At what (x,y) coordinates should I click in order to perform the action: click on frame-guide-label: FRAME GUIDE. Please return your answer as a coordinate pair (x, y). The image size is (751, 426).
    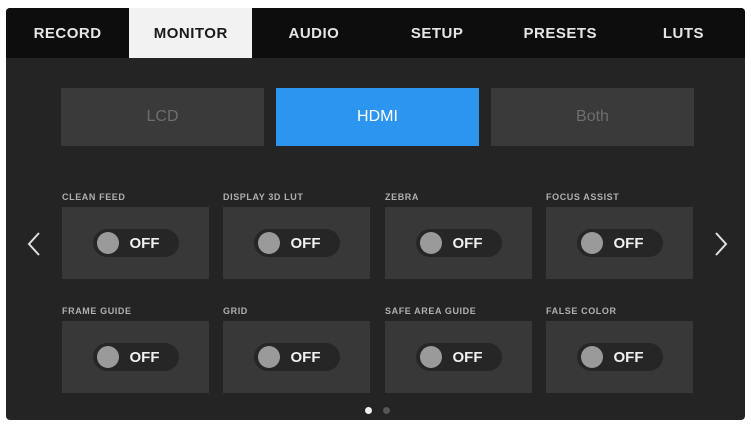
    Looking at the image, I should click on (97, 311).